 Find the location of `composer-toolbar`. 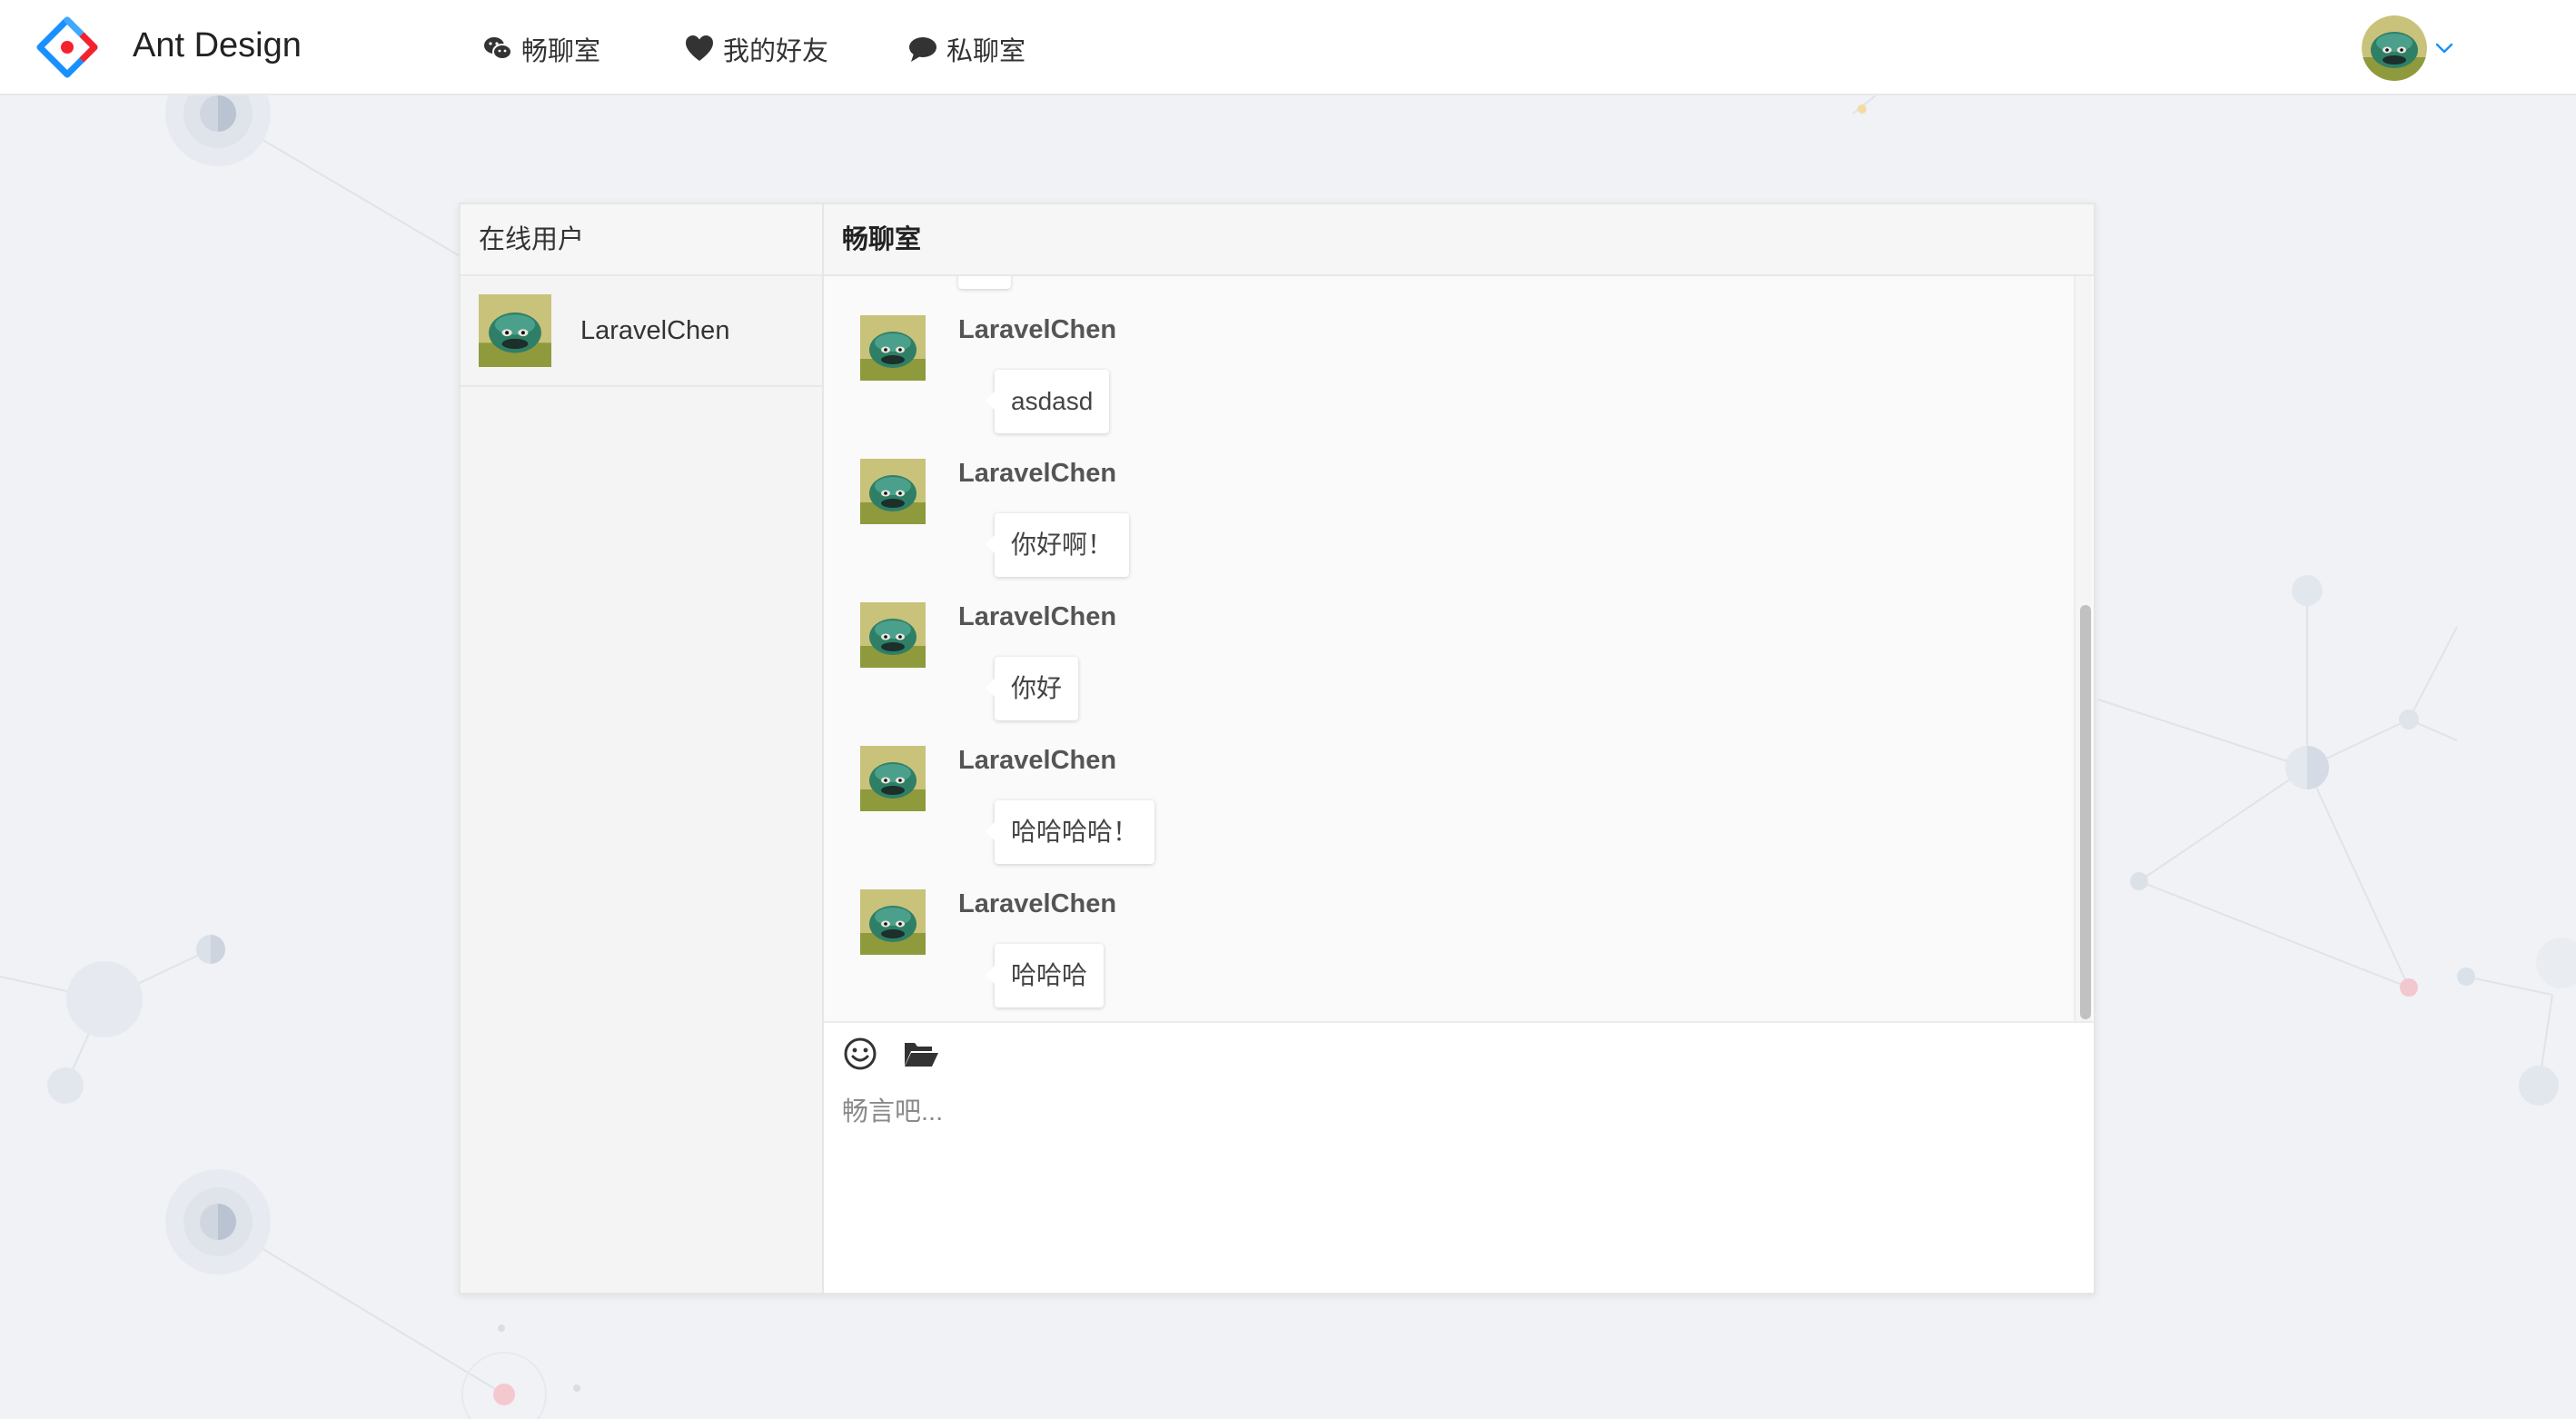

composer-toolbar is located at coordinates (902, 1054).